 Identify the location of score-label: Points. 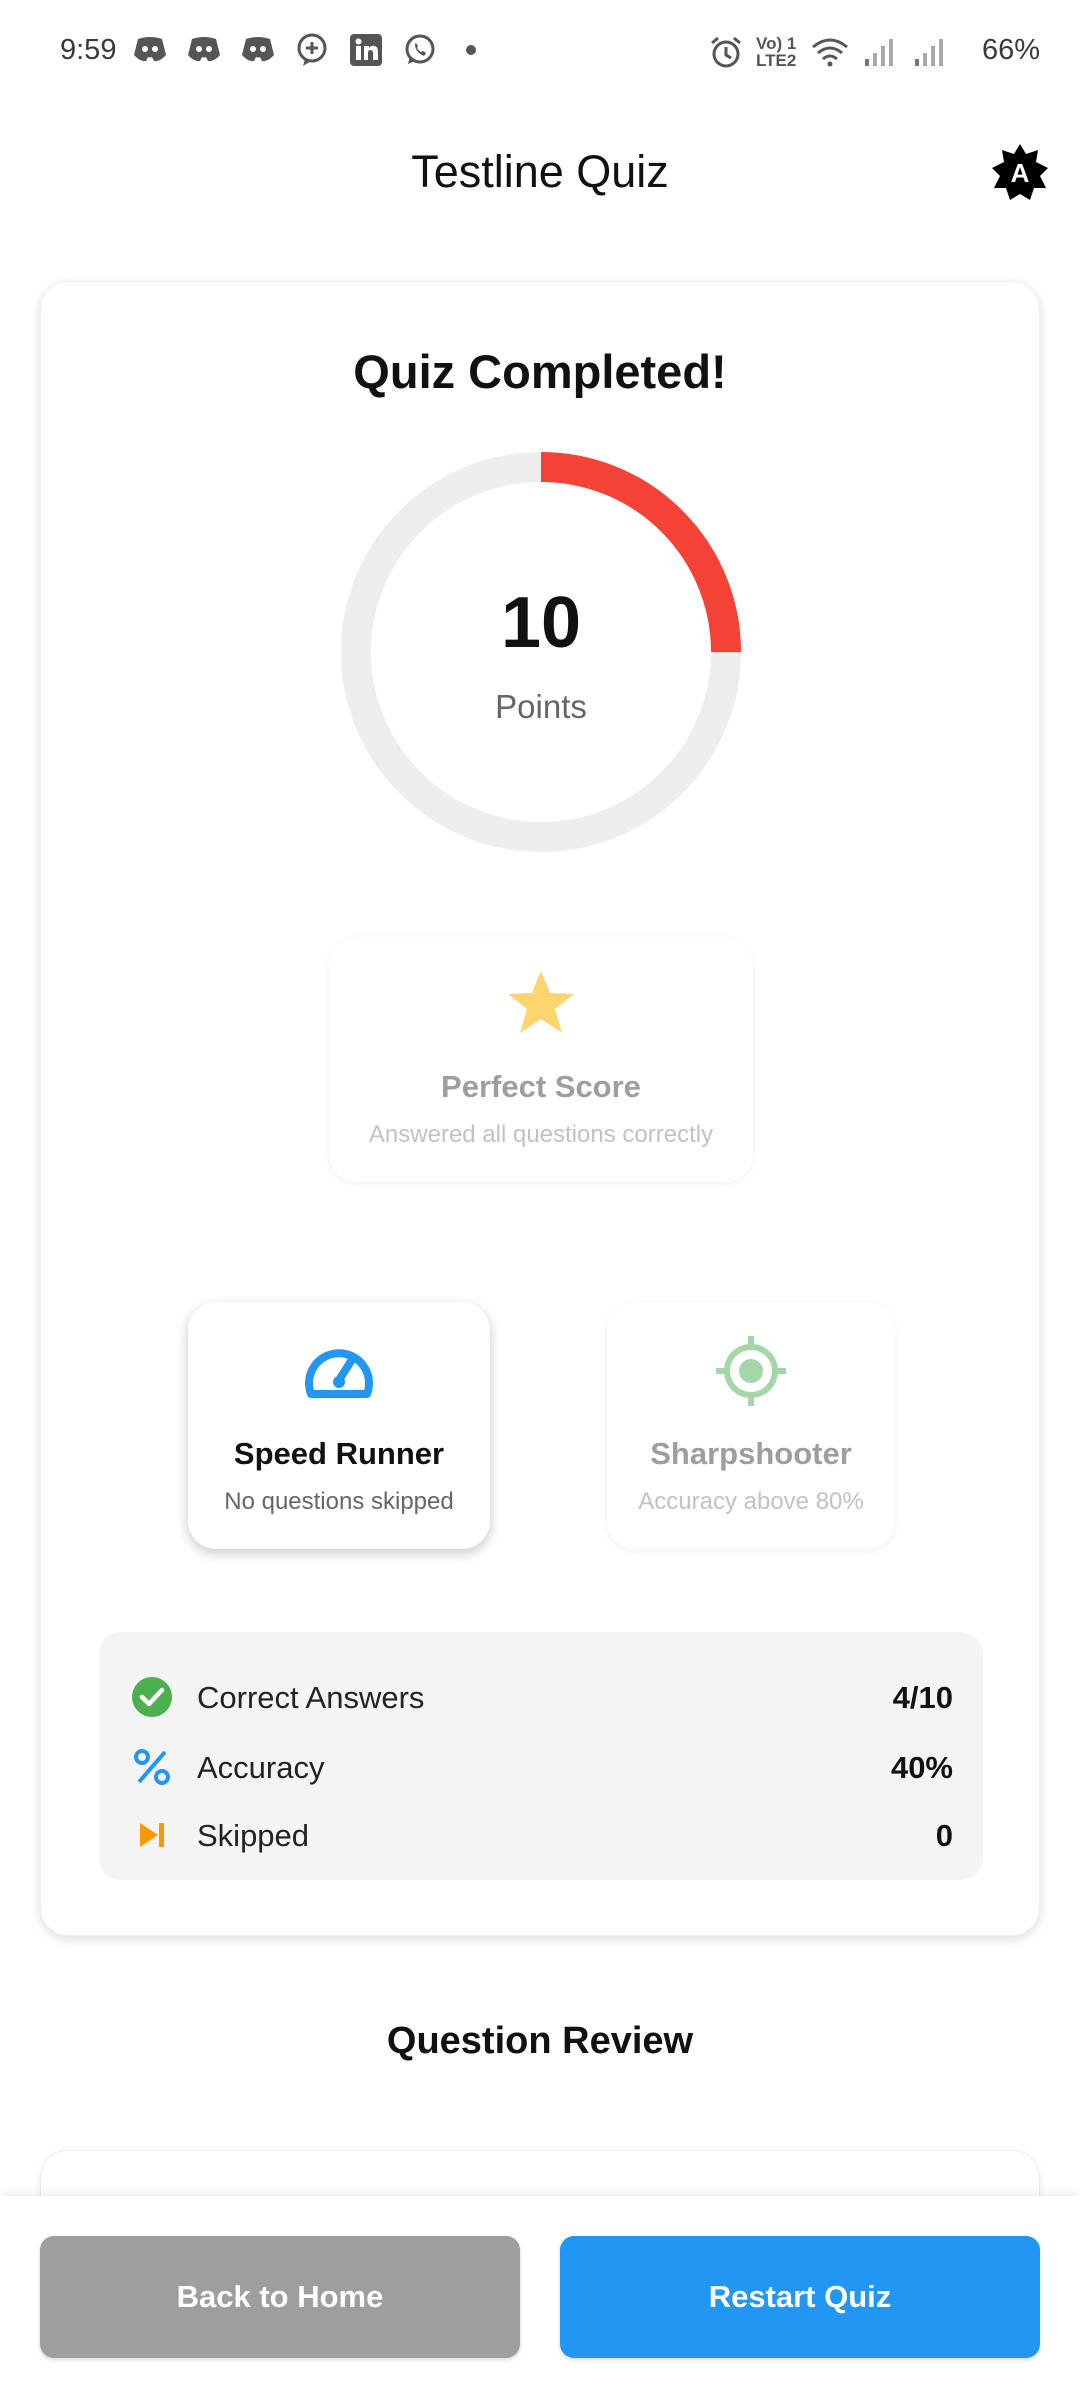
(541, 706).